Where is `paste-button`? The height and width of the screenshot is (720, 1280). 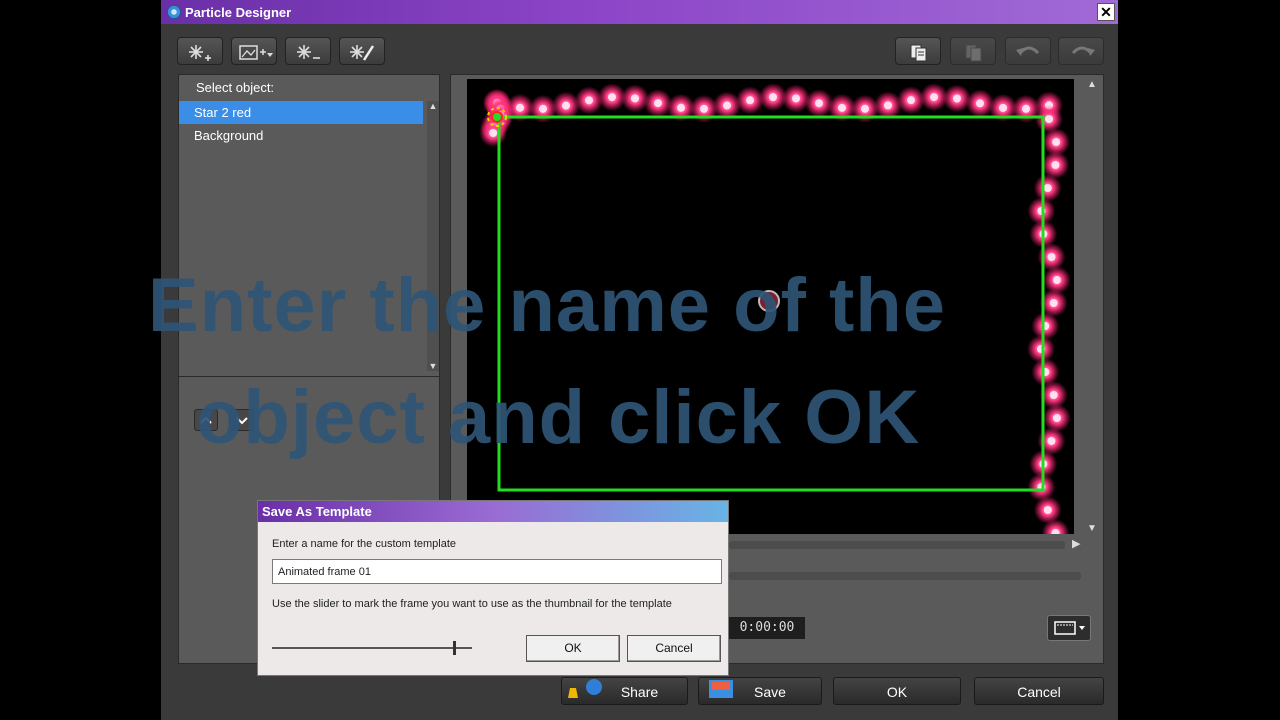 paste-button is located at coordinates (973, 51).